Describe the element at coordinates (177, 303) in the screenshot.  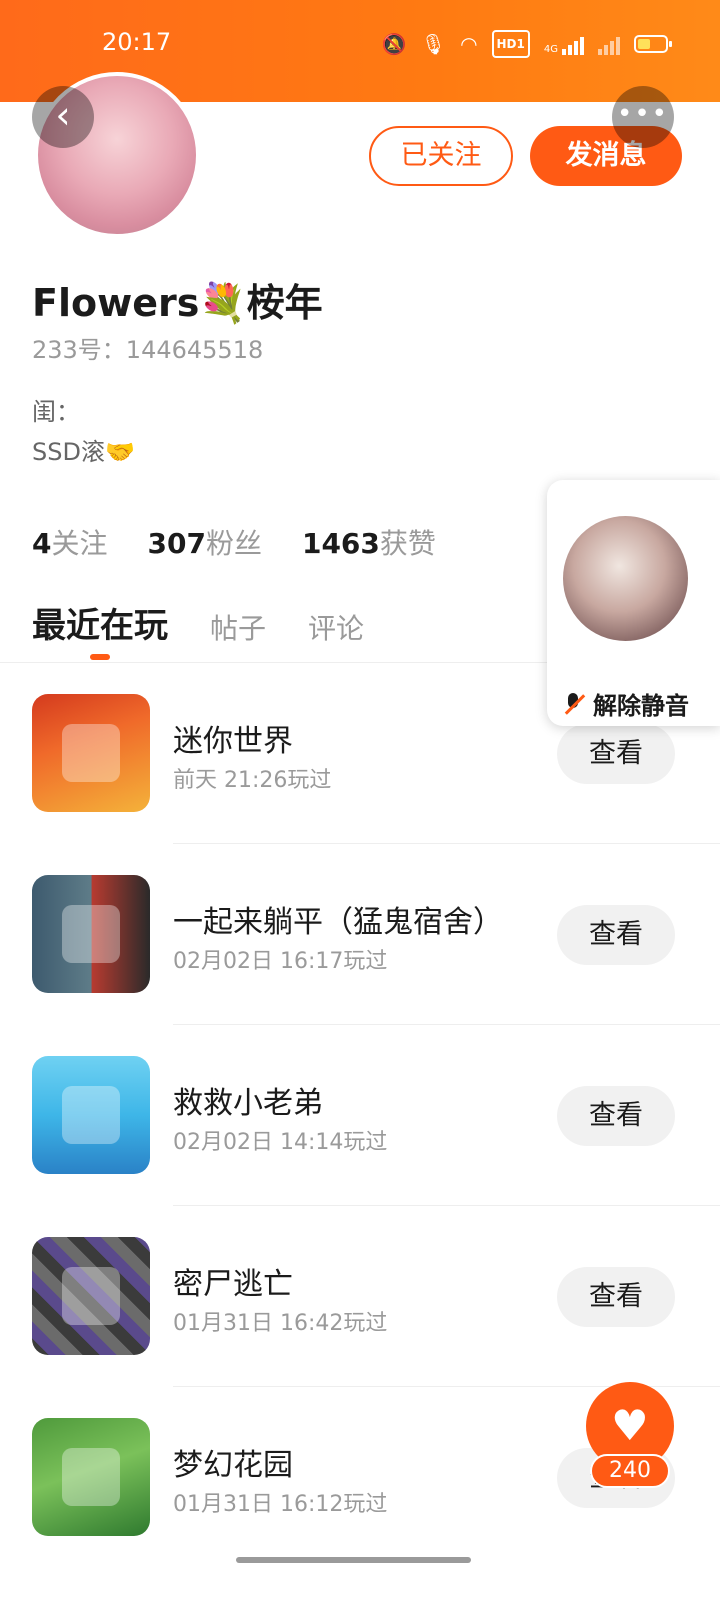
I see `username: Flowers💐桉年` at that location.